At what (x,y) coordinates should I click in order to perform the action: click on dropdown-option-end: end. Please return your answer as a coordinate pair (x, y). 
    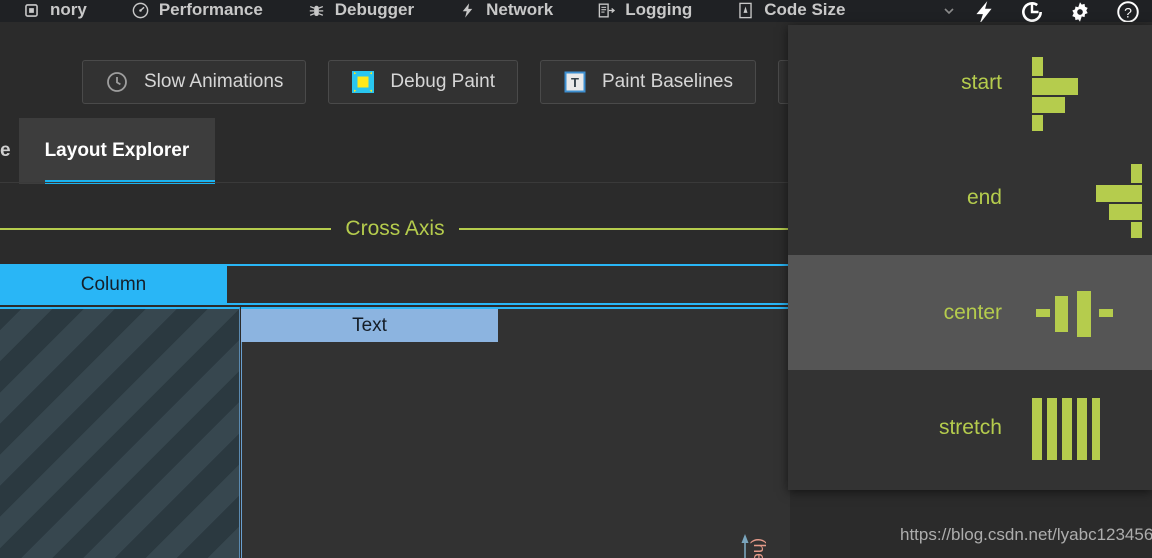
    Looking at the image, I should click on (970, 197).